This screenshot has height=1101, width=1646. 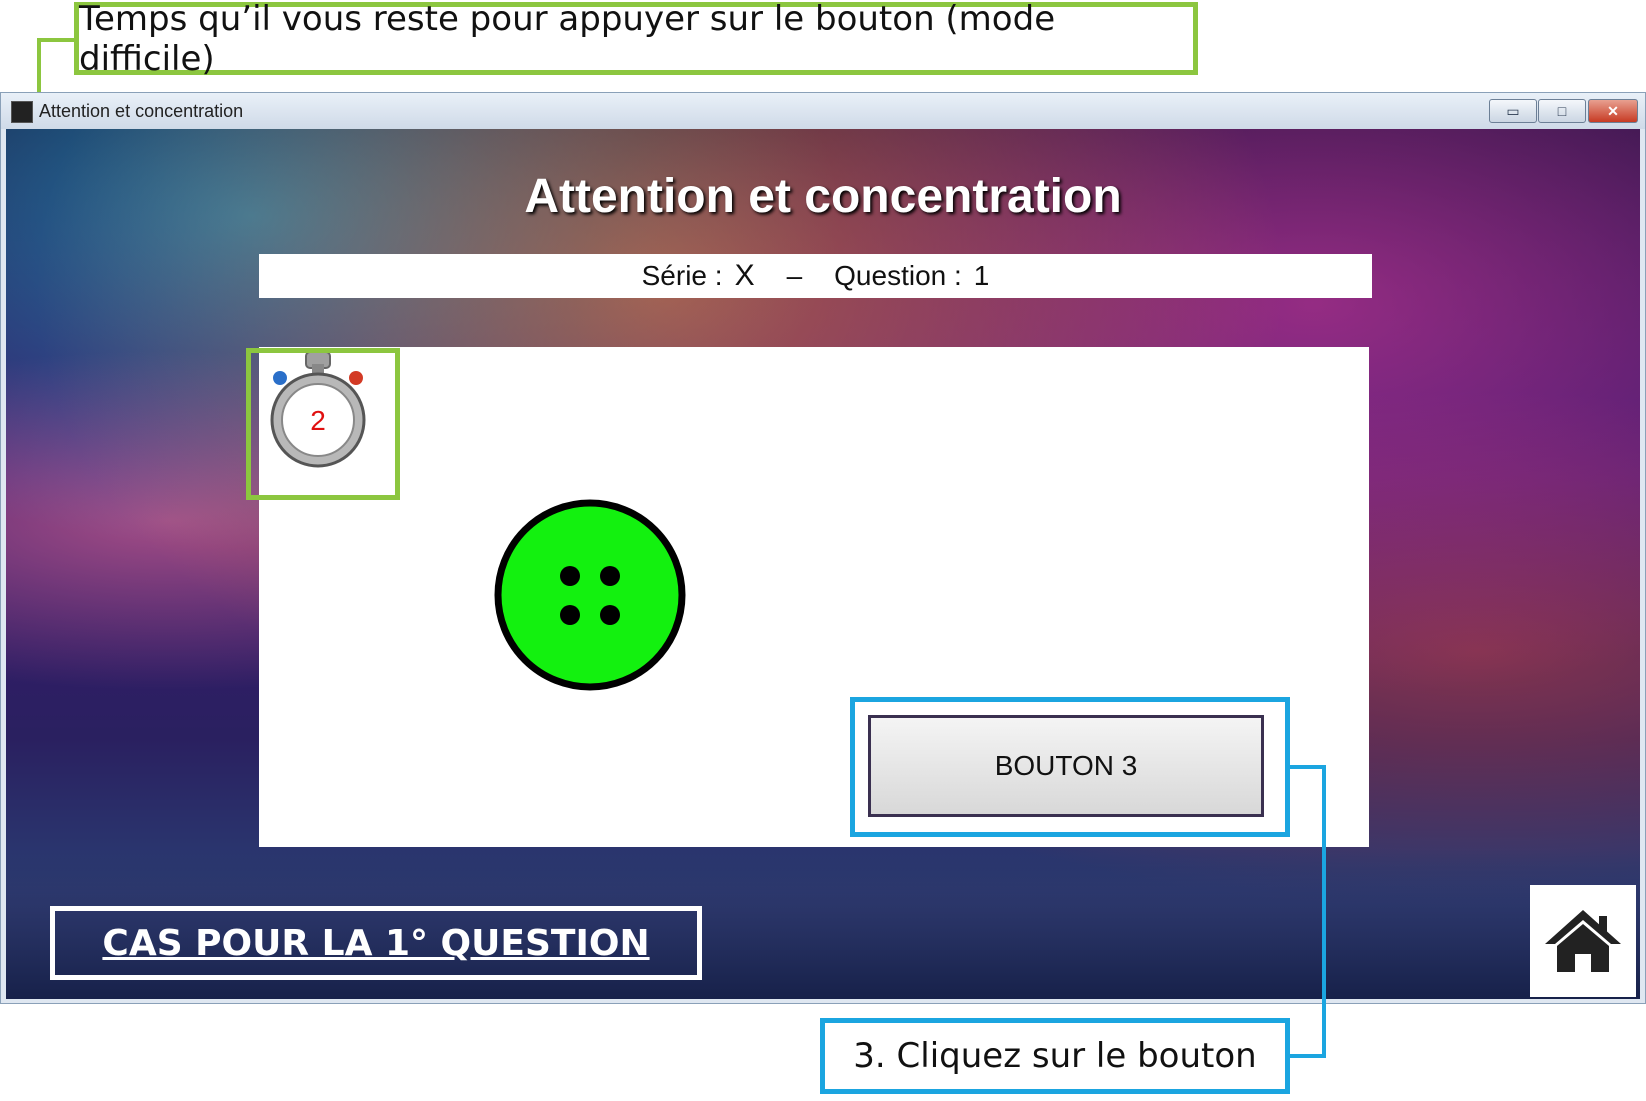 I want to click on timer-highlight, so click(x=323, y=424).